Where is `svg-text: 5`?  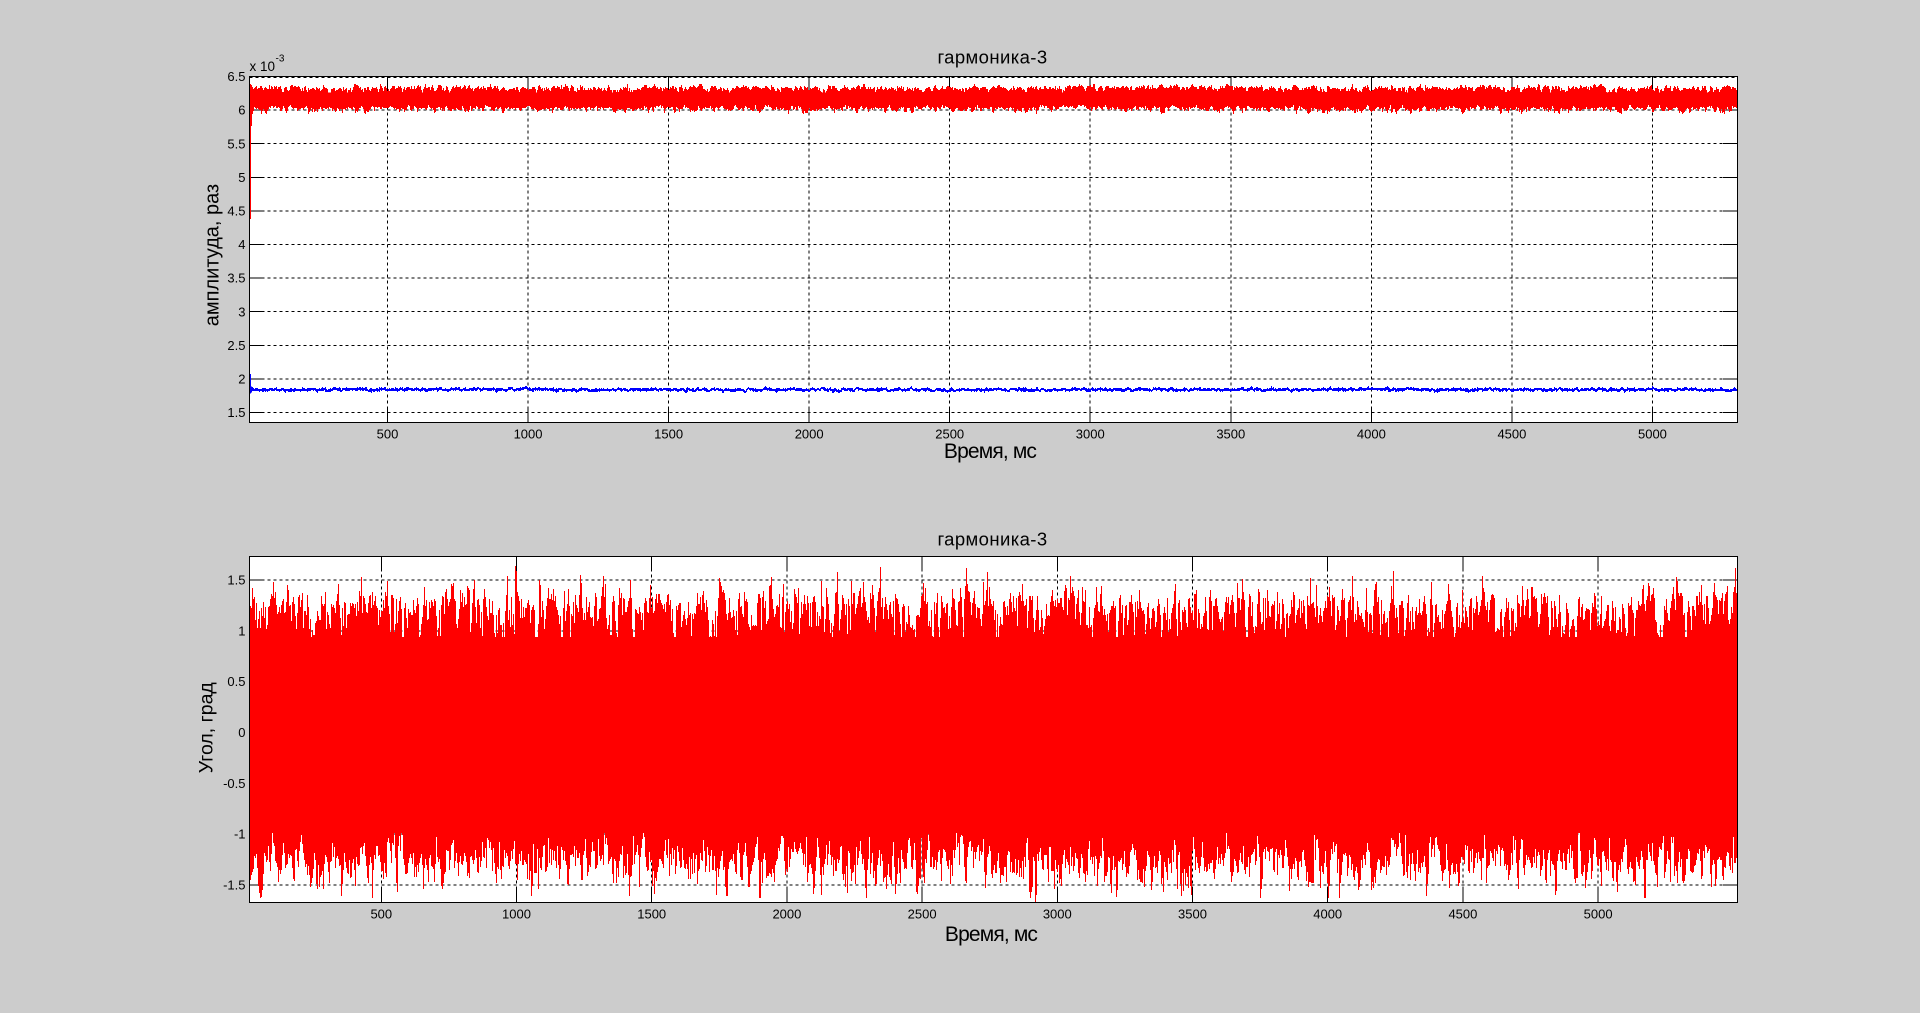 svg-text: 5 is located at coordinates (241, 177).